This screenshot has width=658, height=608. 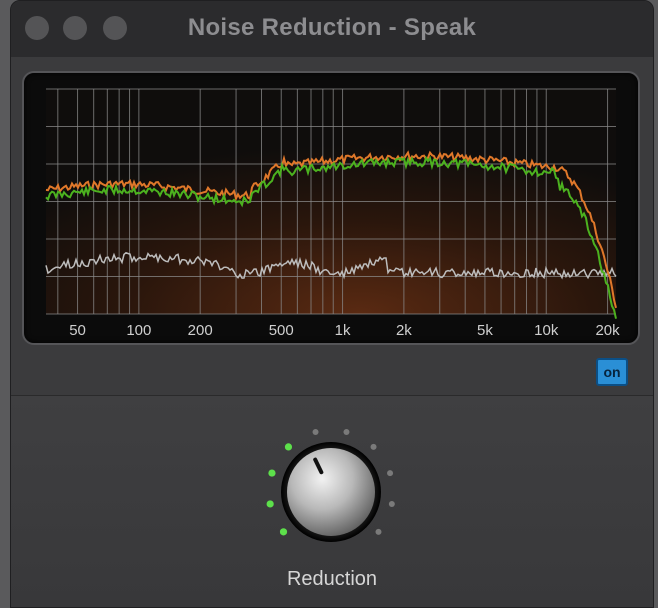 What do you see at coordinates (331, 492) in the screenshot?
I see `reduction-knob` at bounding box center [331, 492].